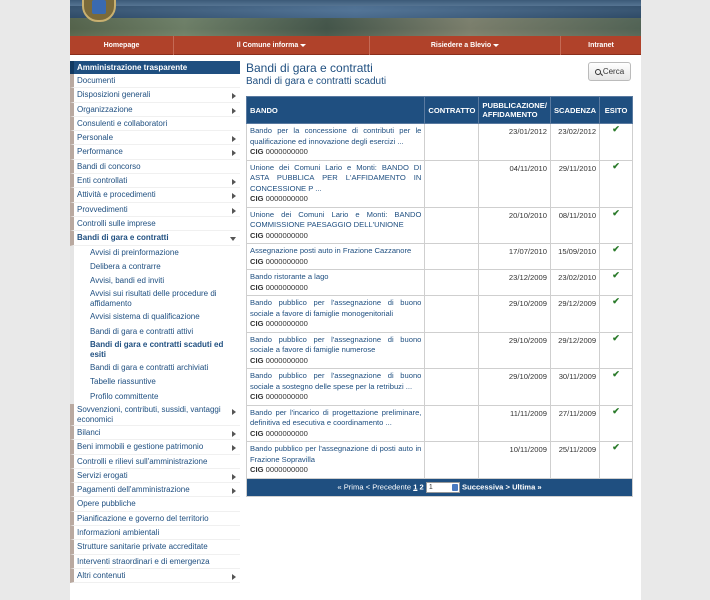 The width and height of the screenshot is (710, 600). I want to click on sidebar-item-altri-contenuti: Altri contenuti, so click(155, 576).